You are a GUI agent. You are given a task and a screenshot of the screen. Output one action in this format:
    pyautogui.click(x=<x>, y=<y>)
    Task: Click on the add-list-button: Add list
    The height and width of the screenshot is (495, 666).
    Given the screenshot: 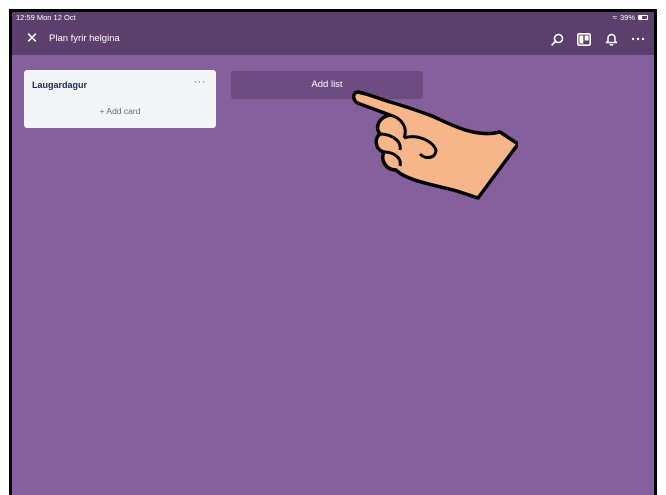 What is the action you would take?
    pyautogui.click(x=327, y=85)
    